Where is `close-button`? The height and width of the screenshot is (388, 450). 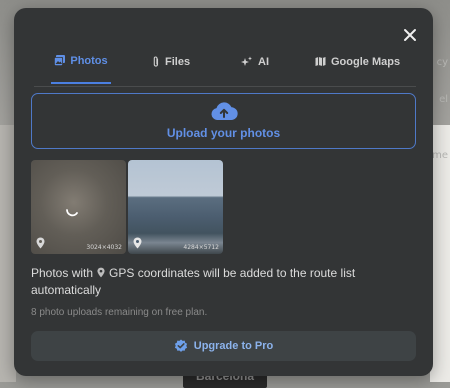 close-button is located at coordinates (410, 35).